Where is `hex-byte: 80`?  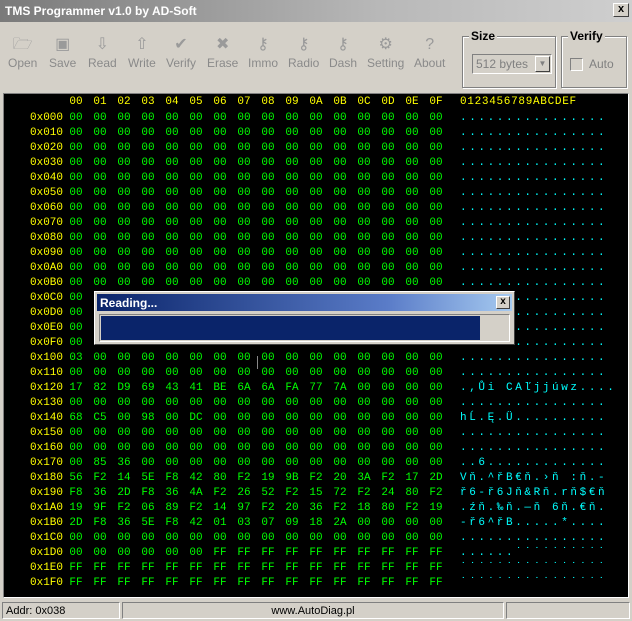
hex-byte: 80 is located at coordinates (388, 508).